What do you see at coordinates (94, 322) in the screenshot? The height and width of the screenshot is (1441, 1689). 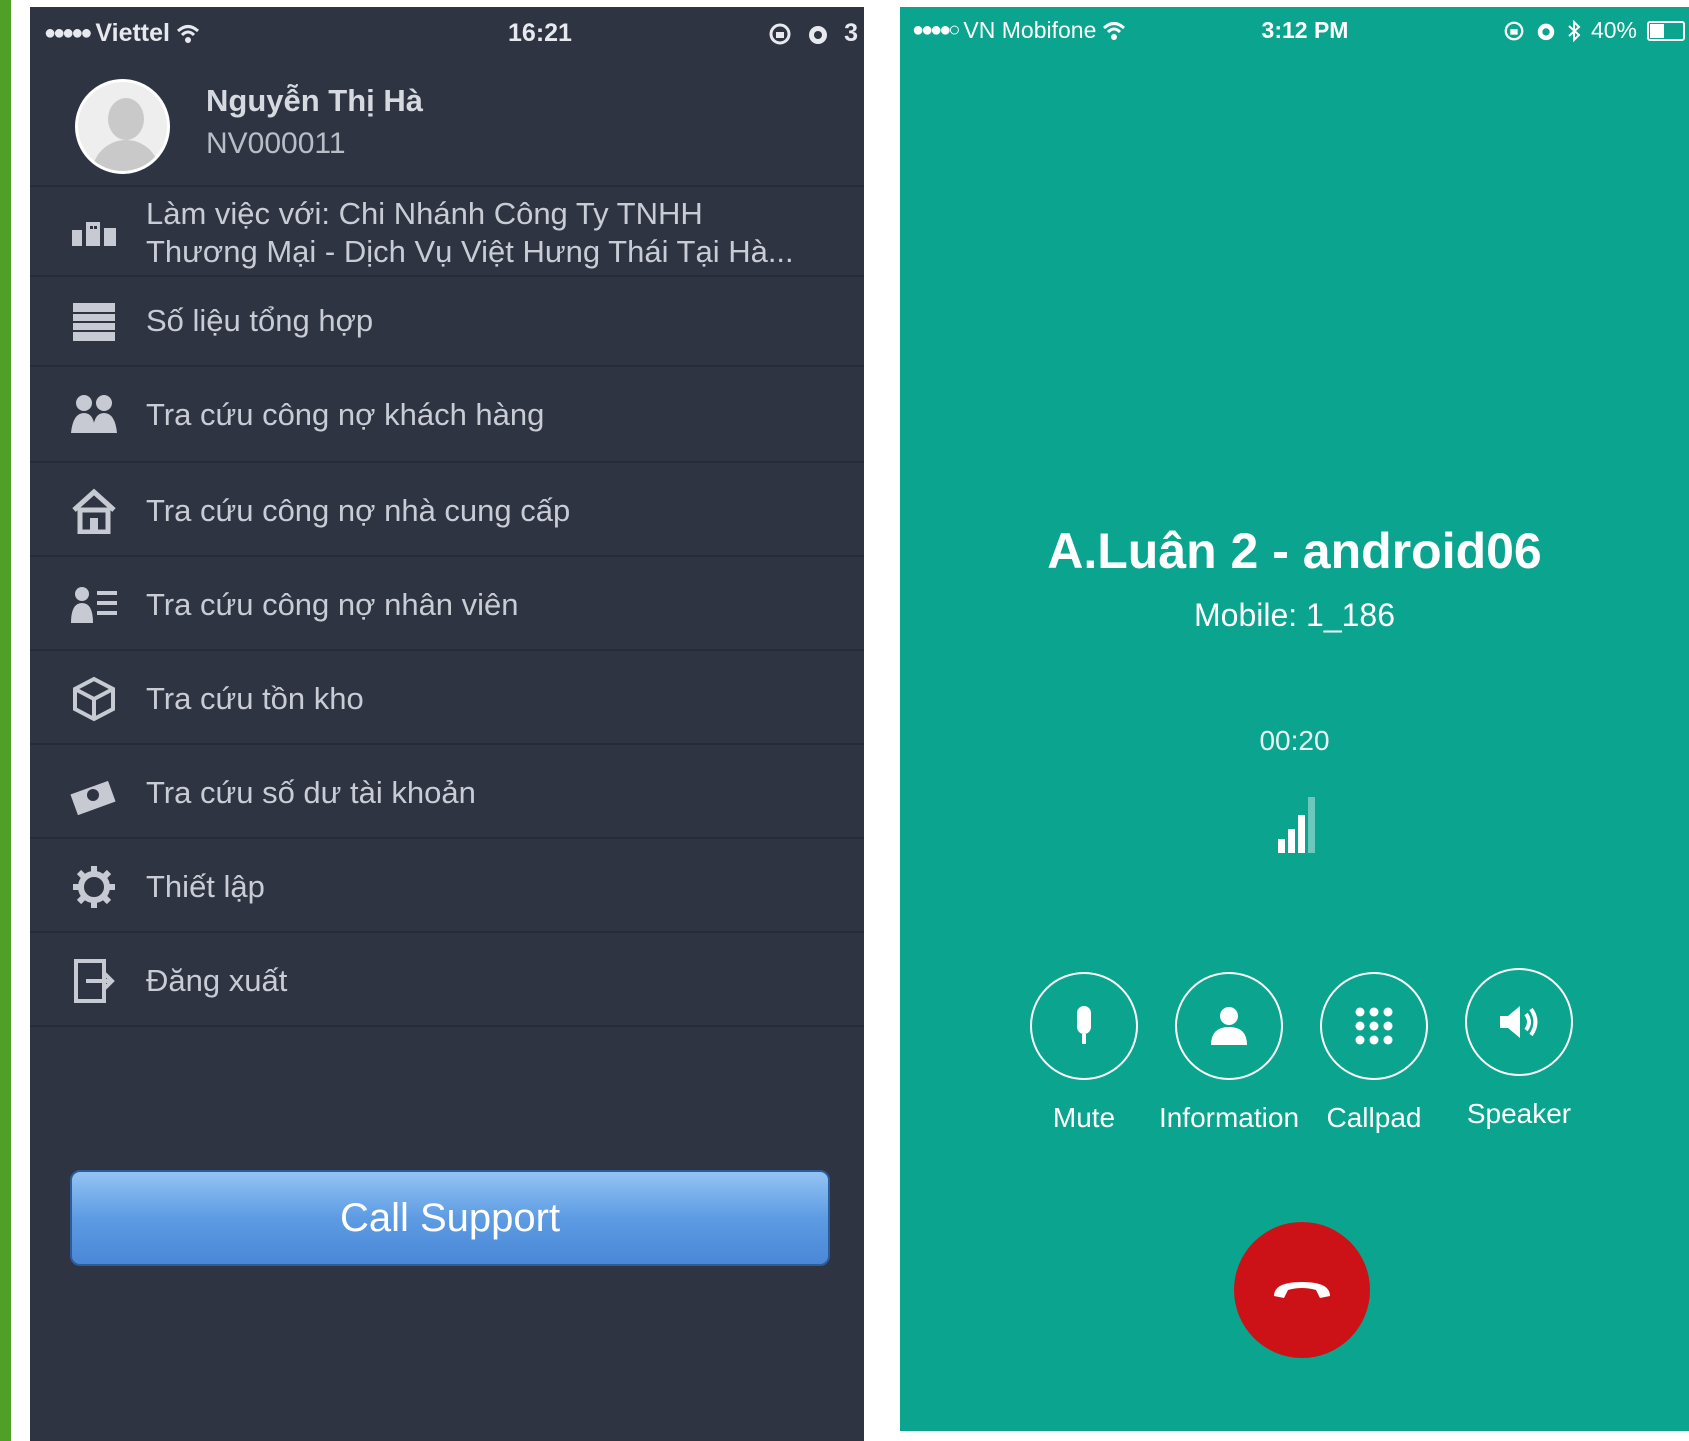 I see `report-icon` at bounding box center [94, 322].